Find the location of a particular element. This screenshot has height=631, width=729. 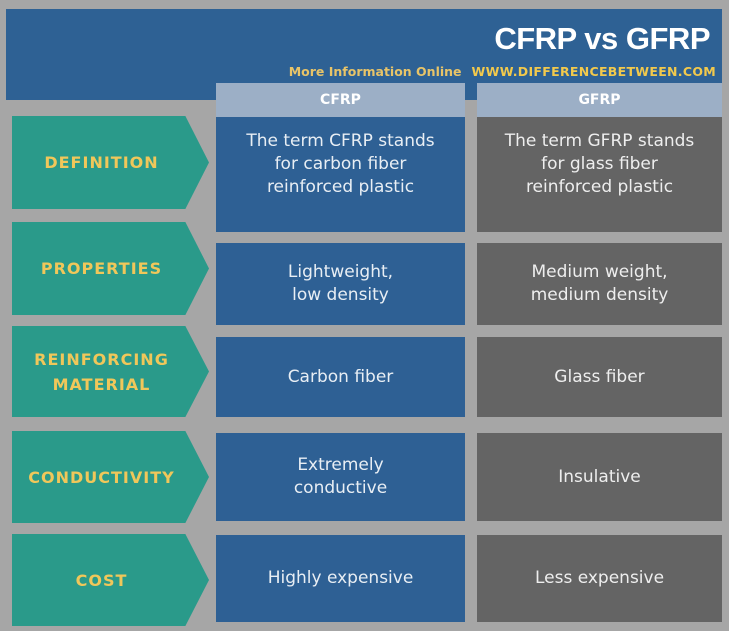

row-label-text: CONDUCTIVITY is located at coordinates (101, 477).